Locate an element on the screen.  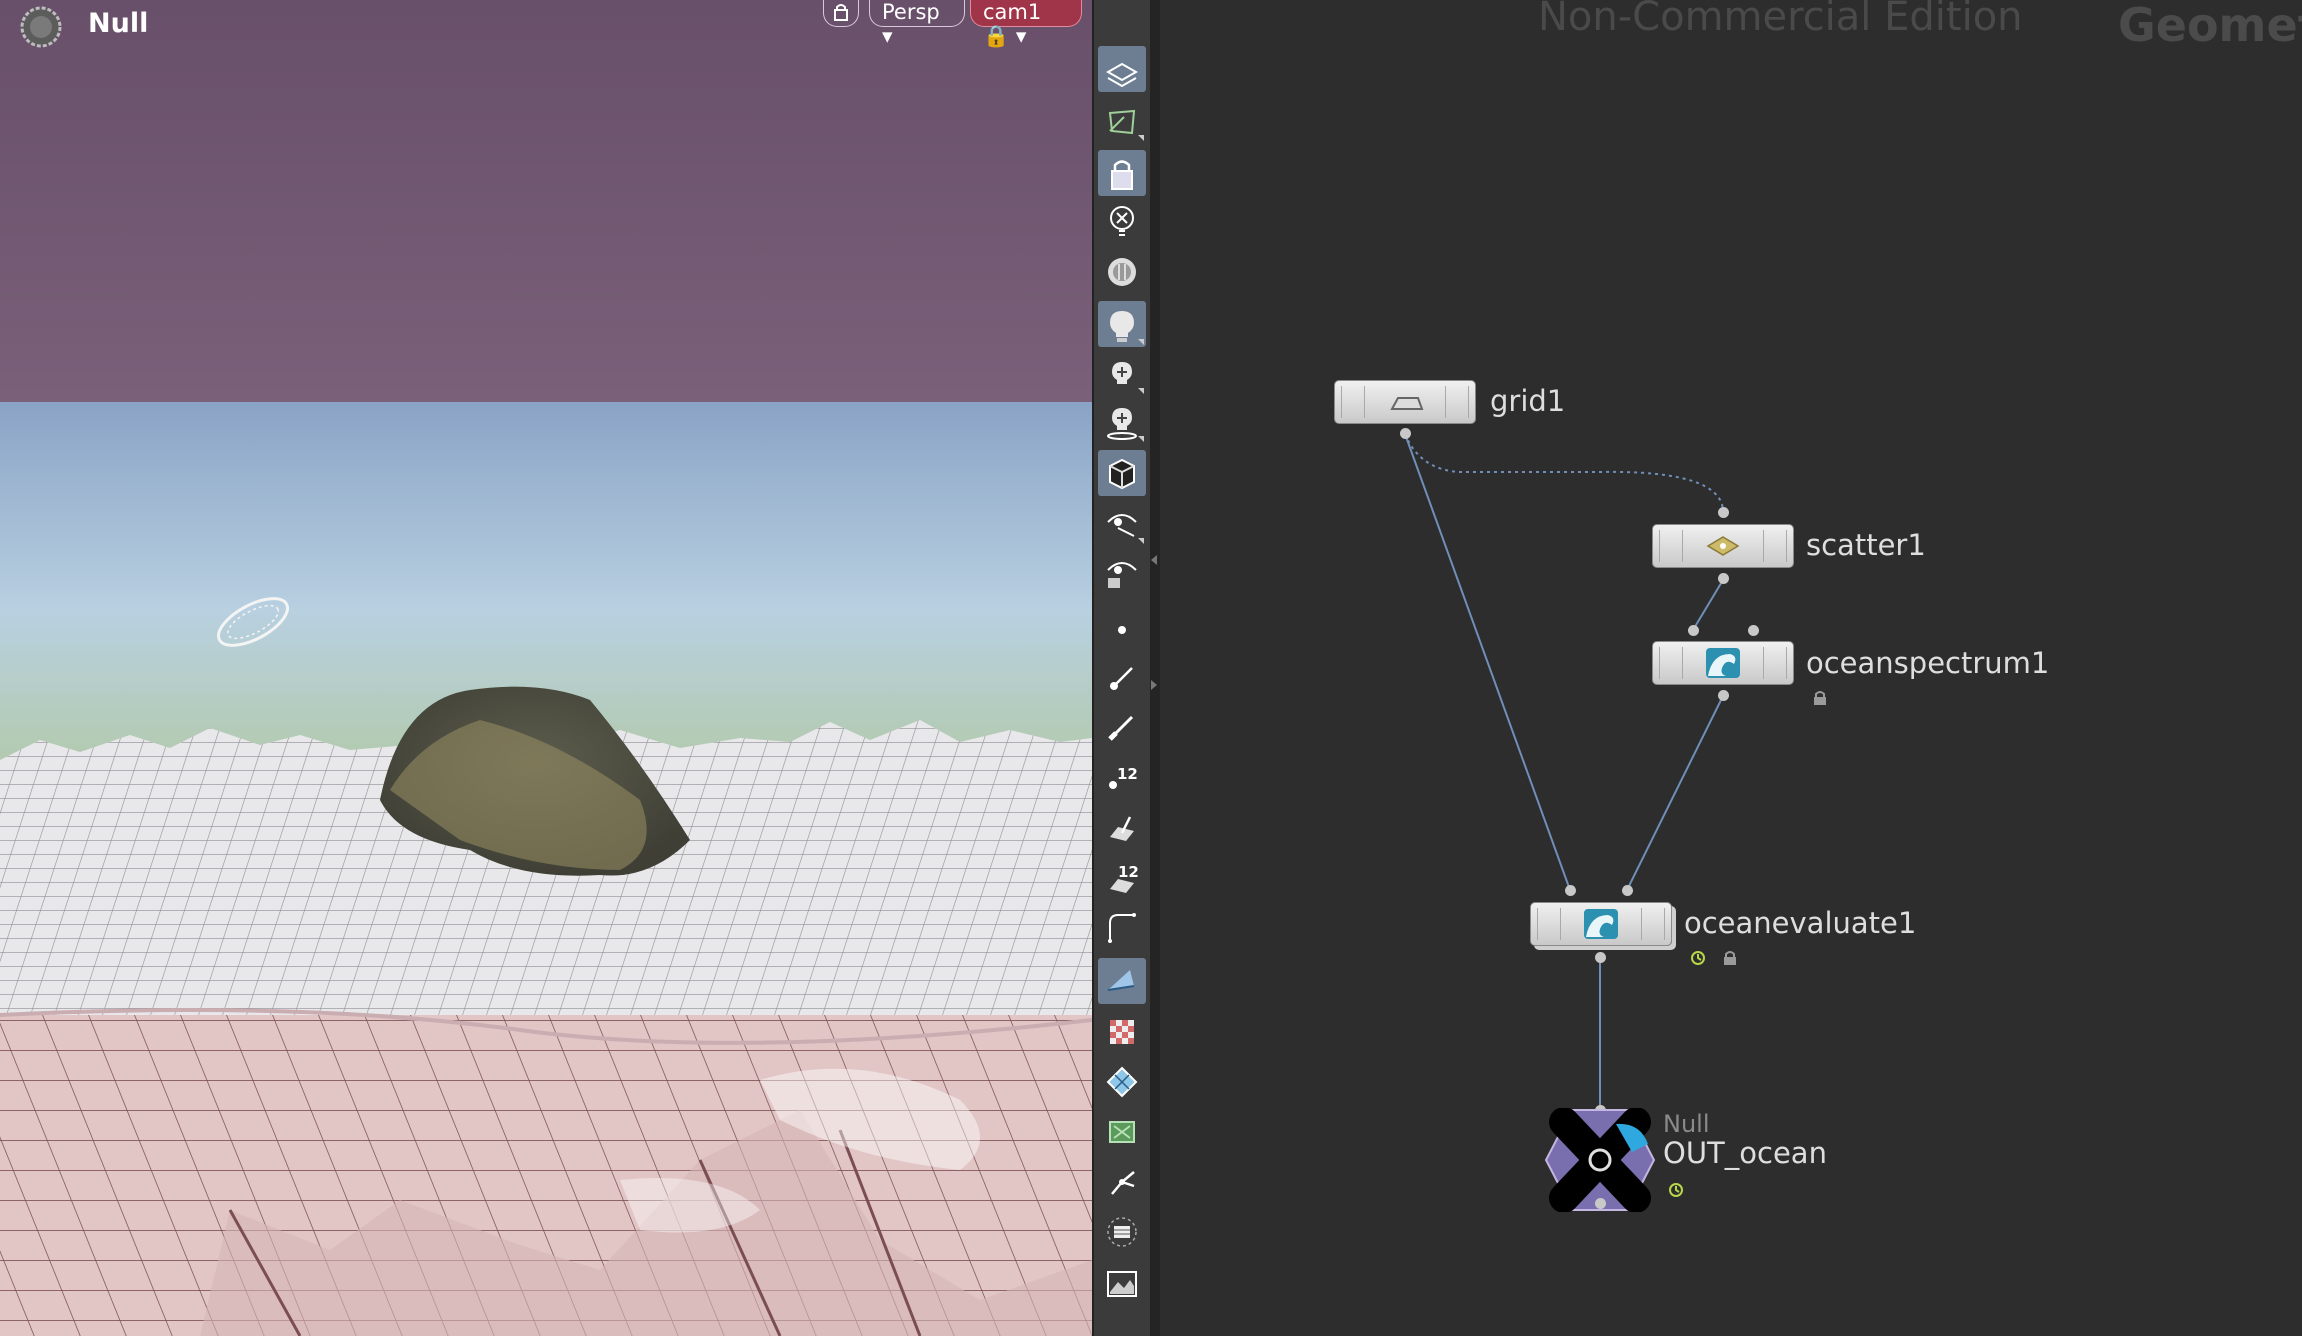
uv-display-icon is located at coordinates (1121, 980).